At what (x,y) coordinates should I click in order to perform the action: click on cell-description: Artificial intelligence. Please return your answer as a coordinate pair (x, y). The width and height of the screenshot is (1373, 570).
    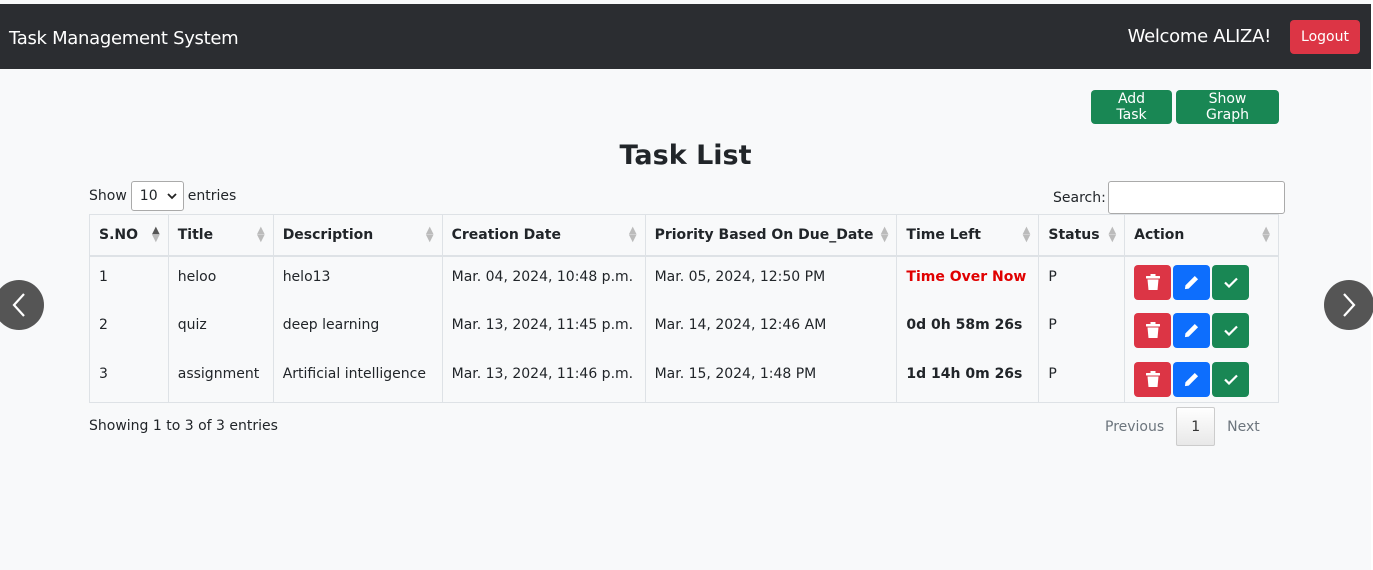
    Looking at the image, I should click on (358, 378).